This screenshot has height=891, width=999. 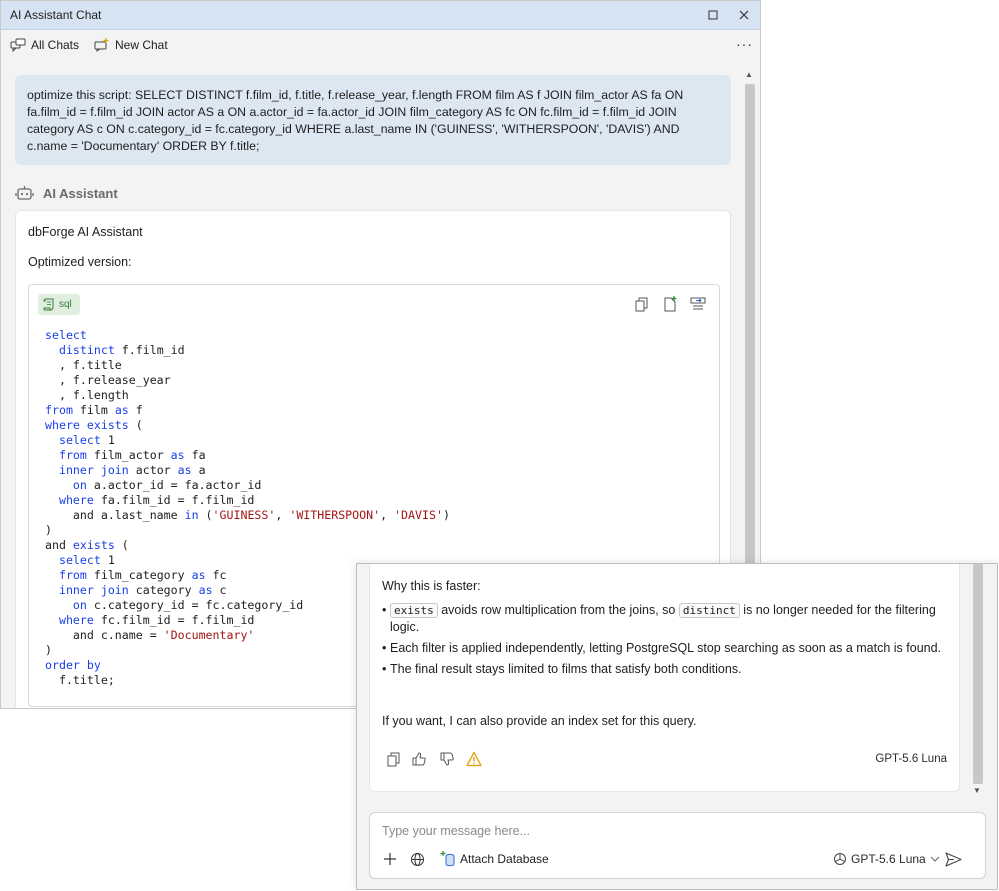 What do you see at coordinates (840, 859) in the screenshot?
I see `openai-icon` at bounding box center [840, 859].